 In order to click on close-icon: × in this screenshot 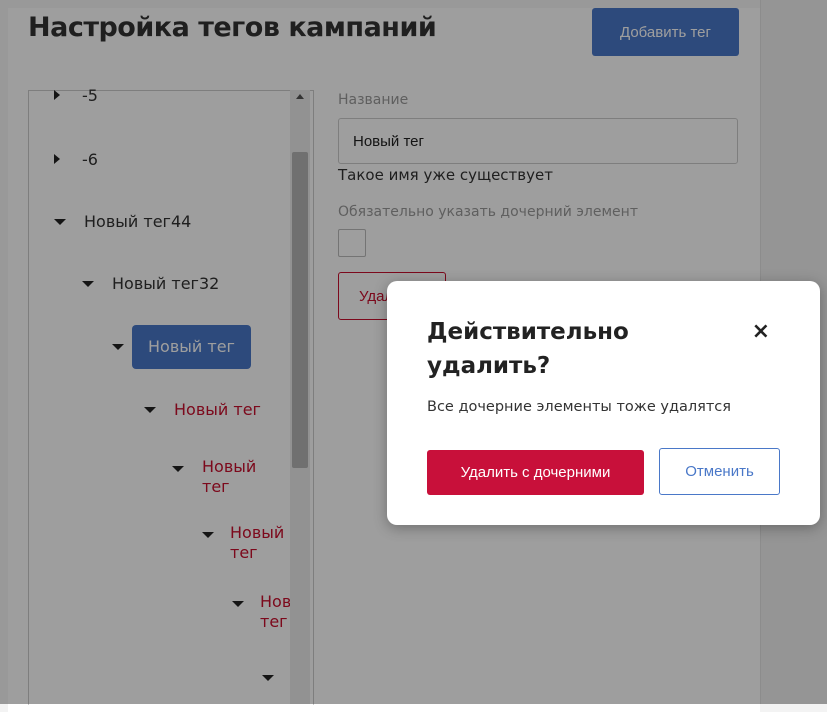, I will do `click(761, 331)`.